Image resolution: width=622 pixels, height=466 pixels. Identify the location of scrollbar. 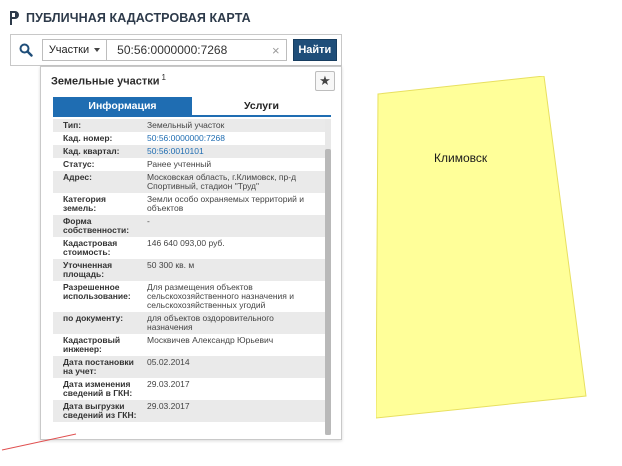
(328, 277).